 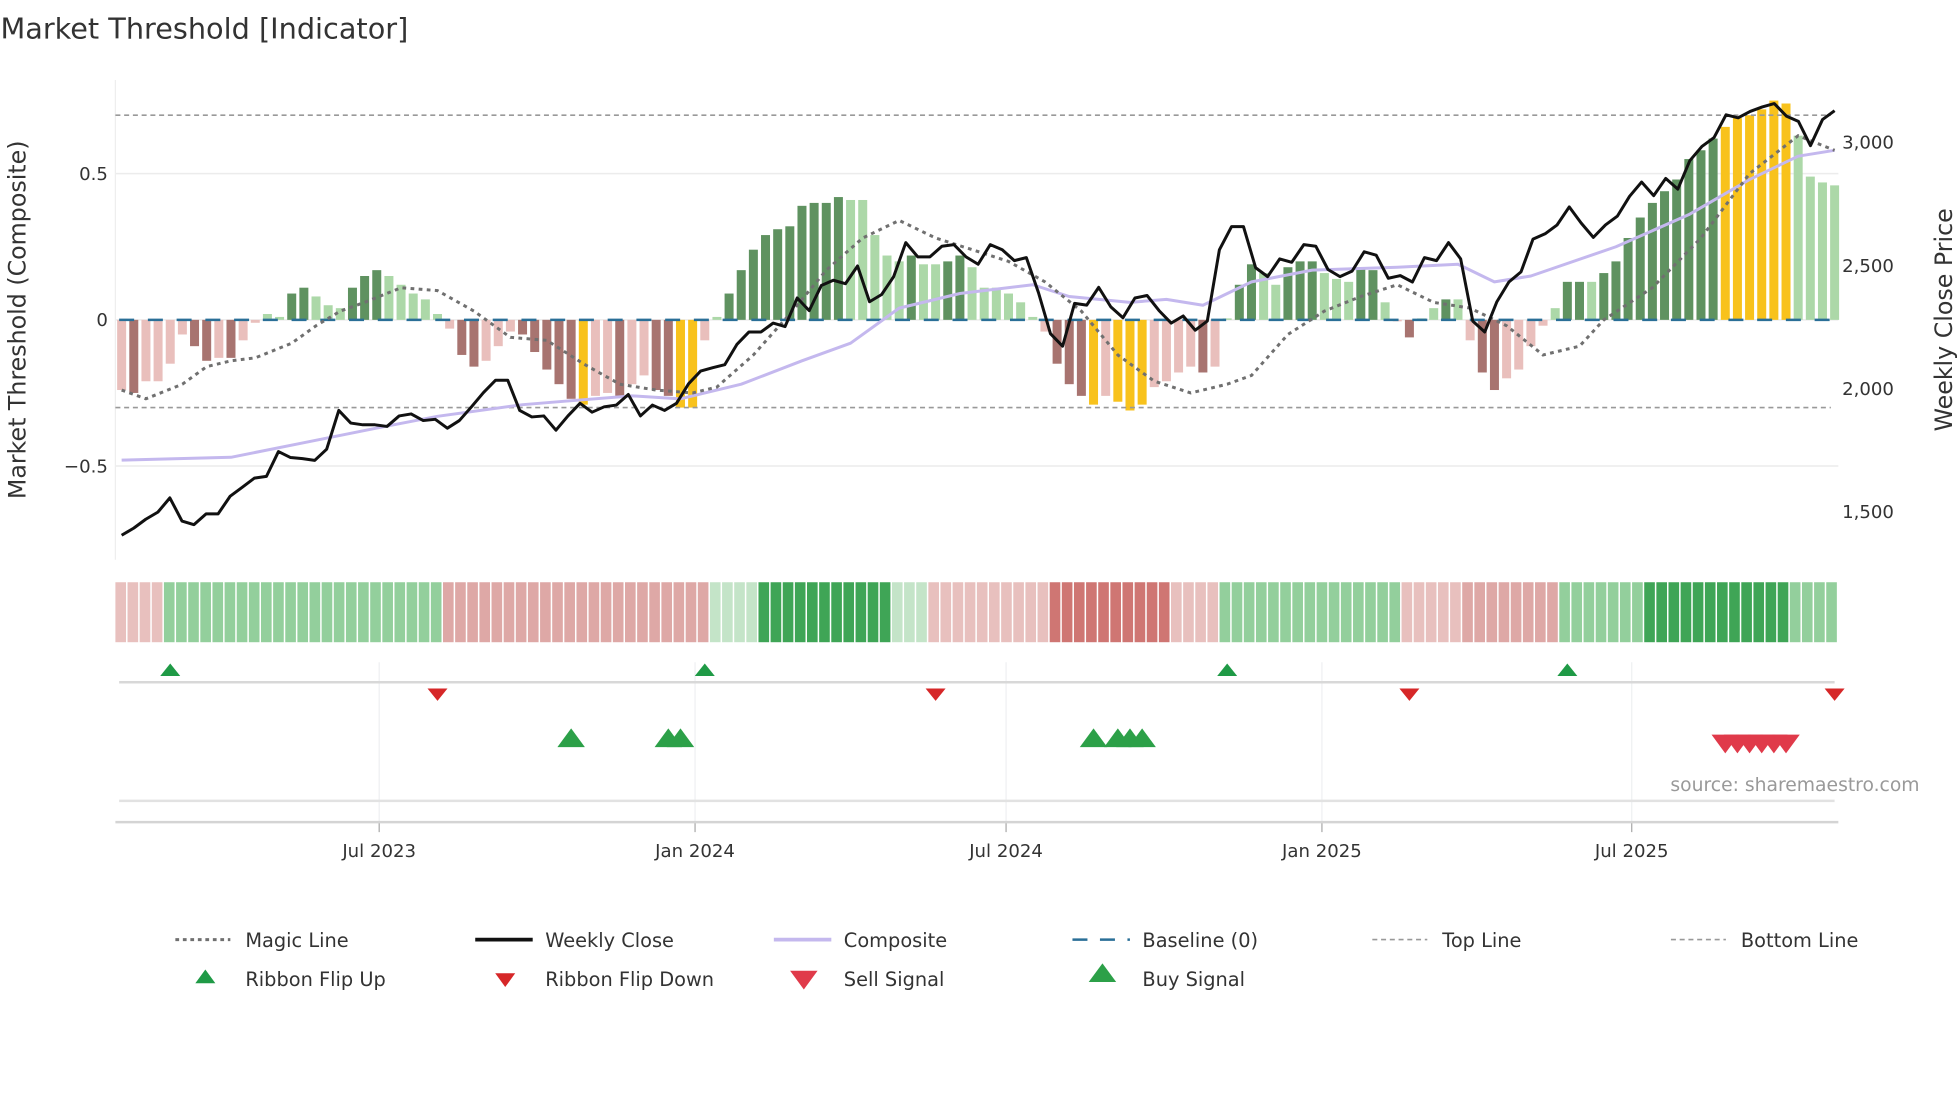 What do you see at coordinates (378, 851) in the screenshot?
I see `x-tick-label: Jul 2023` at bounding box center [378, 851].